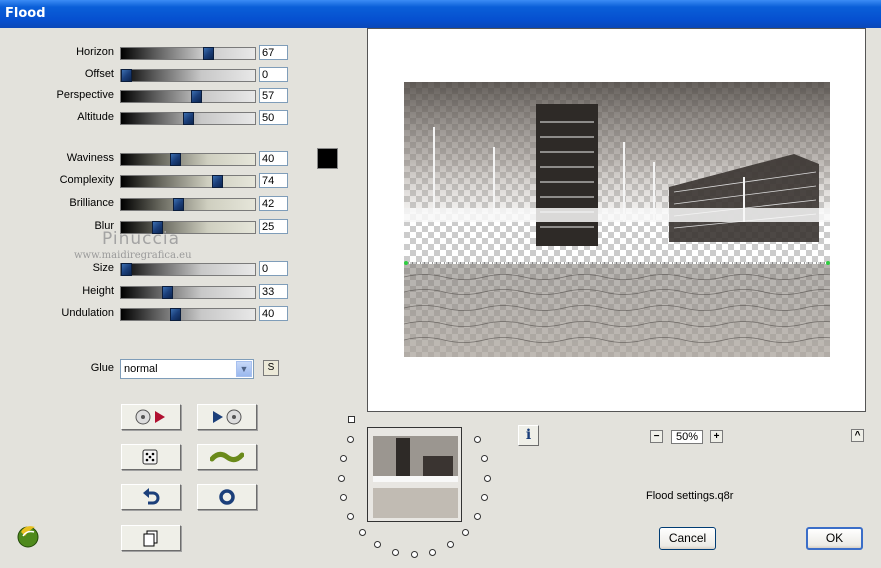  I want to click on slider-value-offset: 0, so click(273, 74).